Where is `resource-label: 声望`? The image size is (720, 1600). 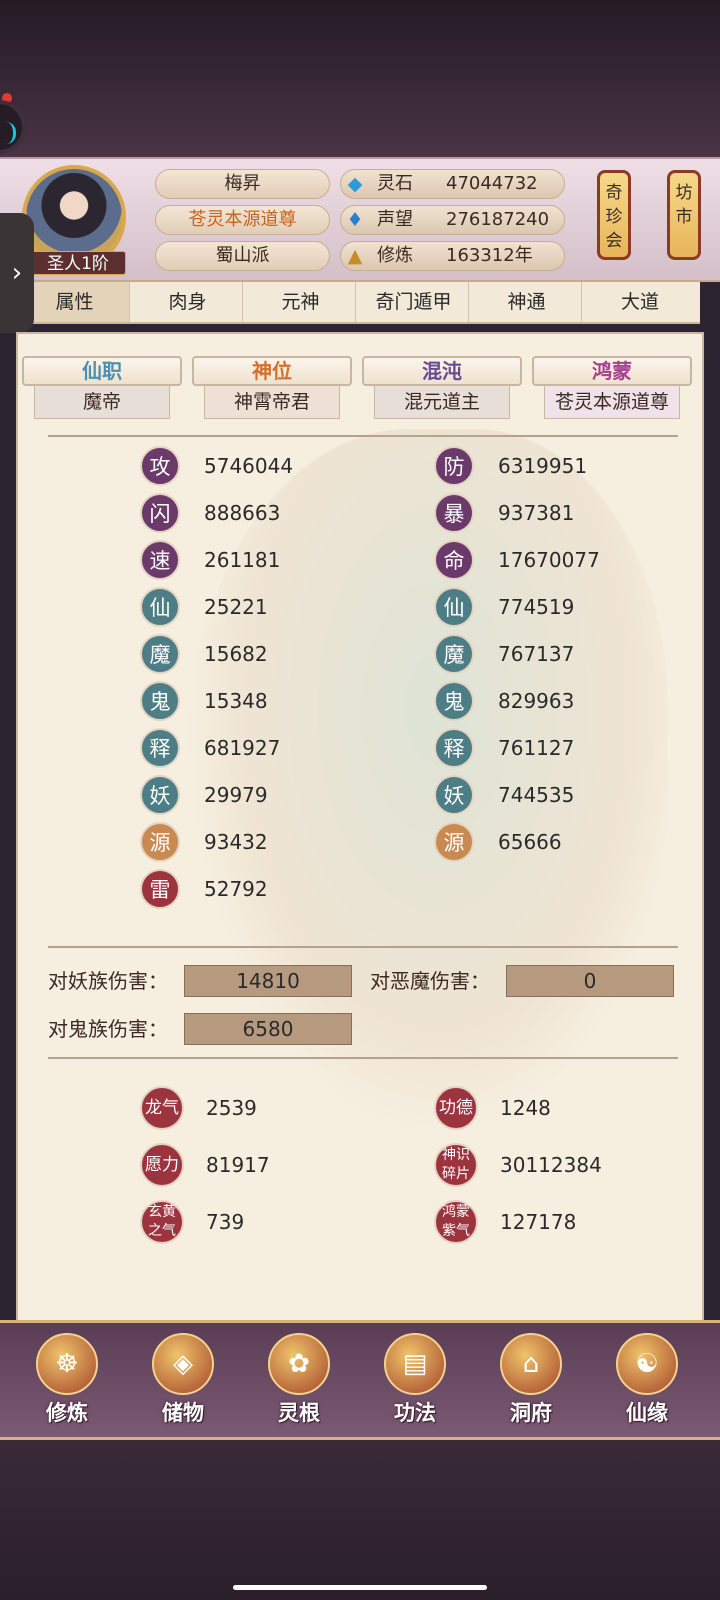 resource-label: 声望 is located at coordinates (395, 219).